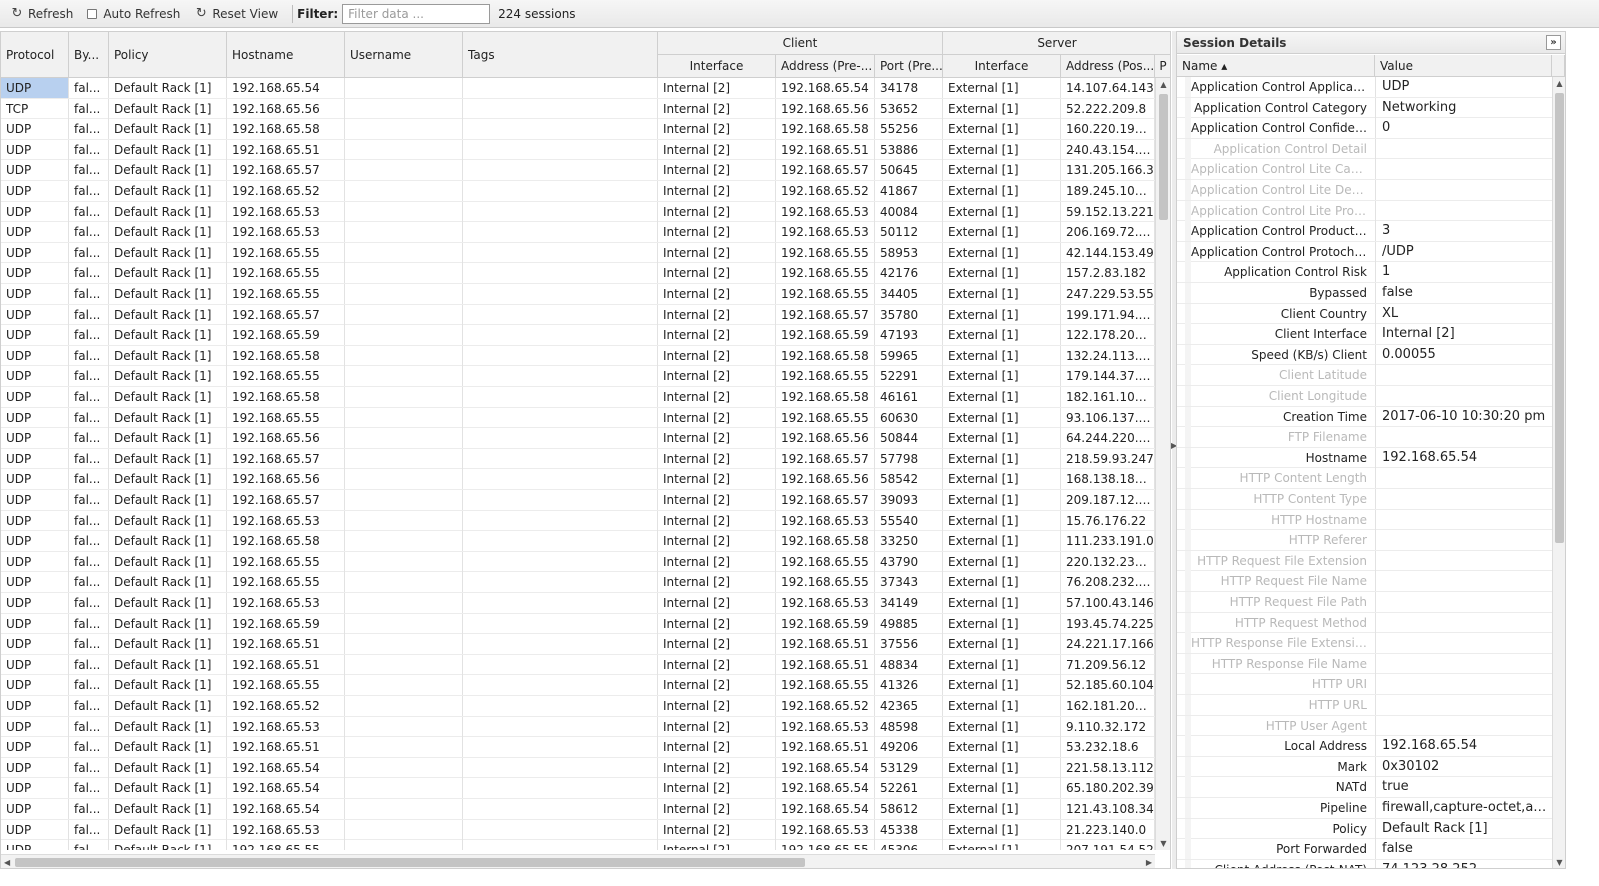 This screenshot has height=886, width=1599. I want to click on scroll-right-icon: ▶, so click(1149, 861).